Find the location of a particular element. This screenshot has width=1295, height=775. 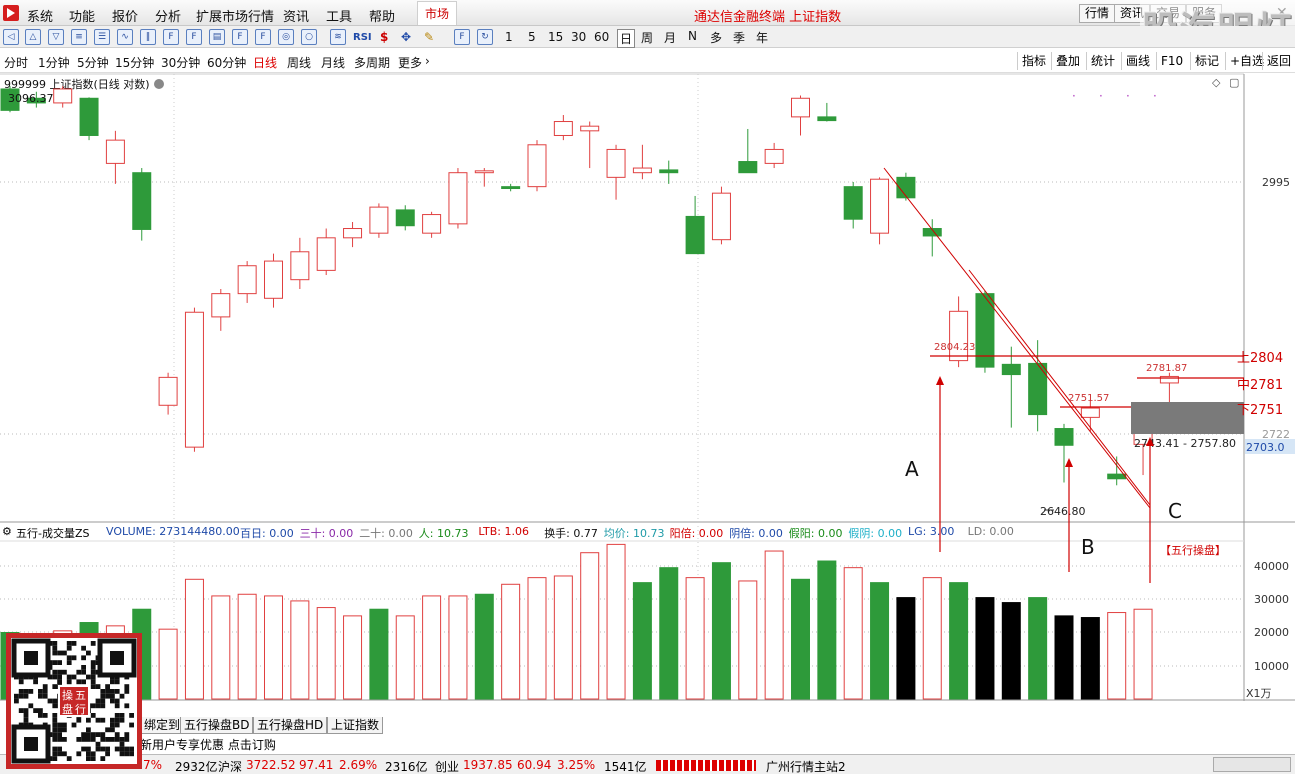

volume-axis-label: 40000 is located at coordinates (1271, 566).